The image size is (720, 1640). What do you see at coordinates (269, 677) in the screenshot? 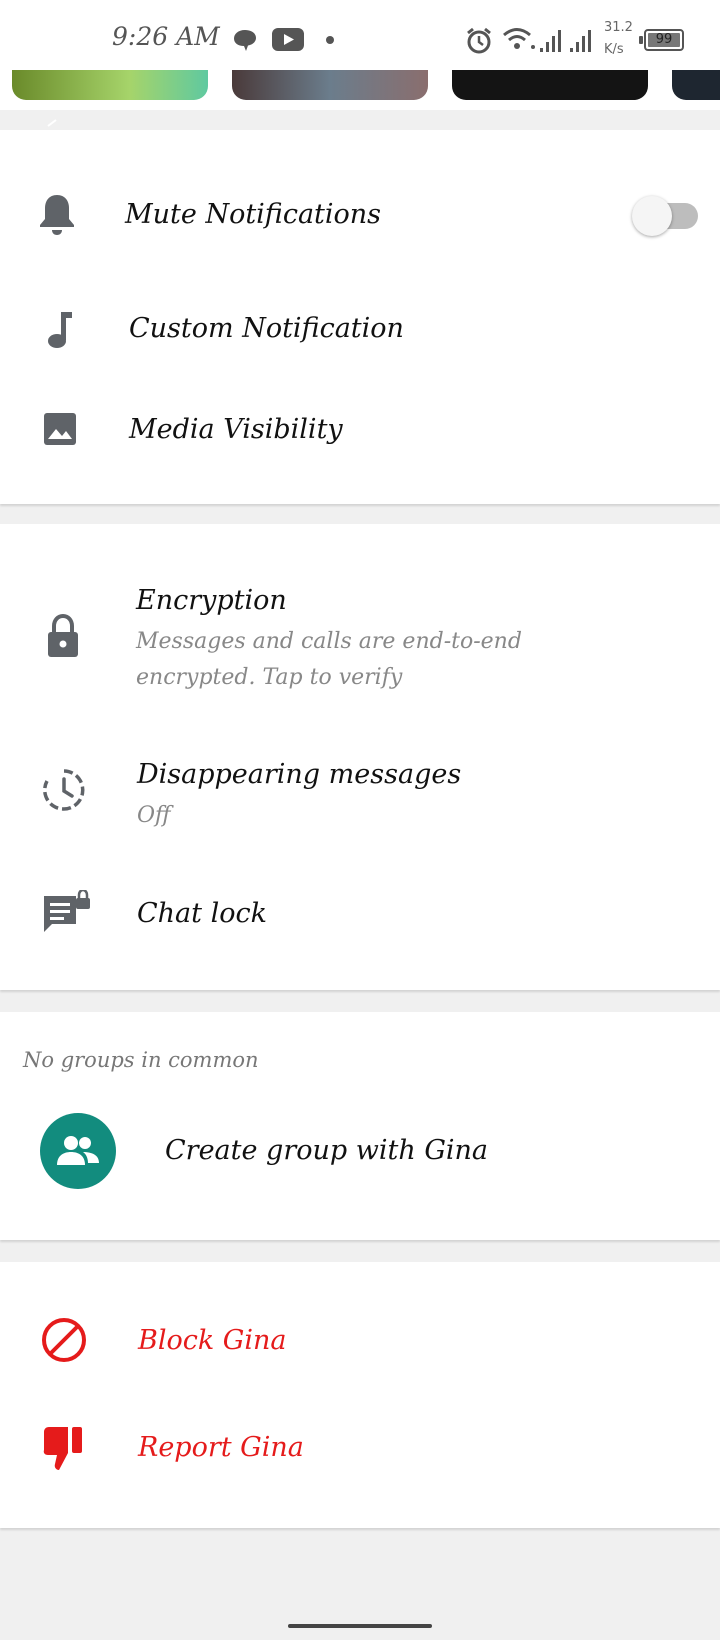
I see `encryption-description-line2: encrypted. Tap to verify` at bounding box center [269, 677].